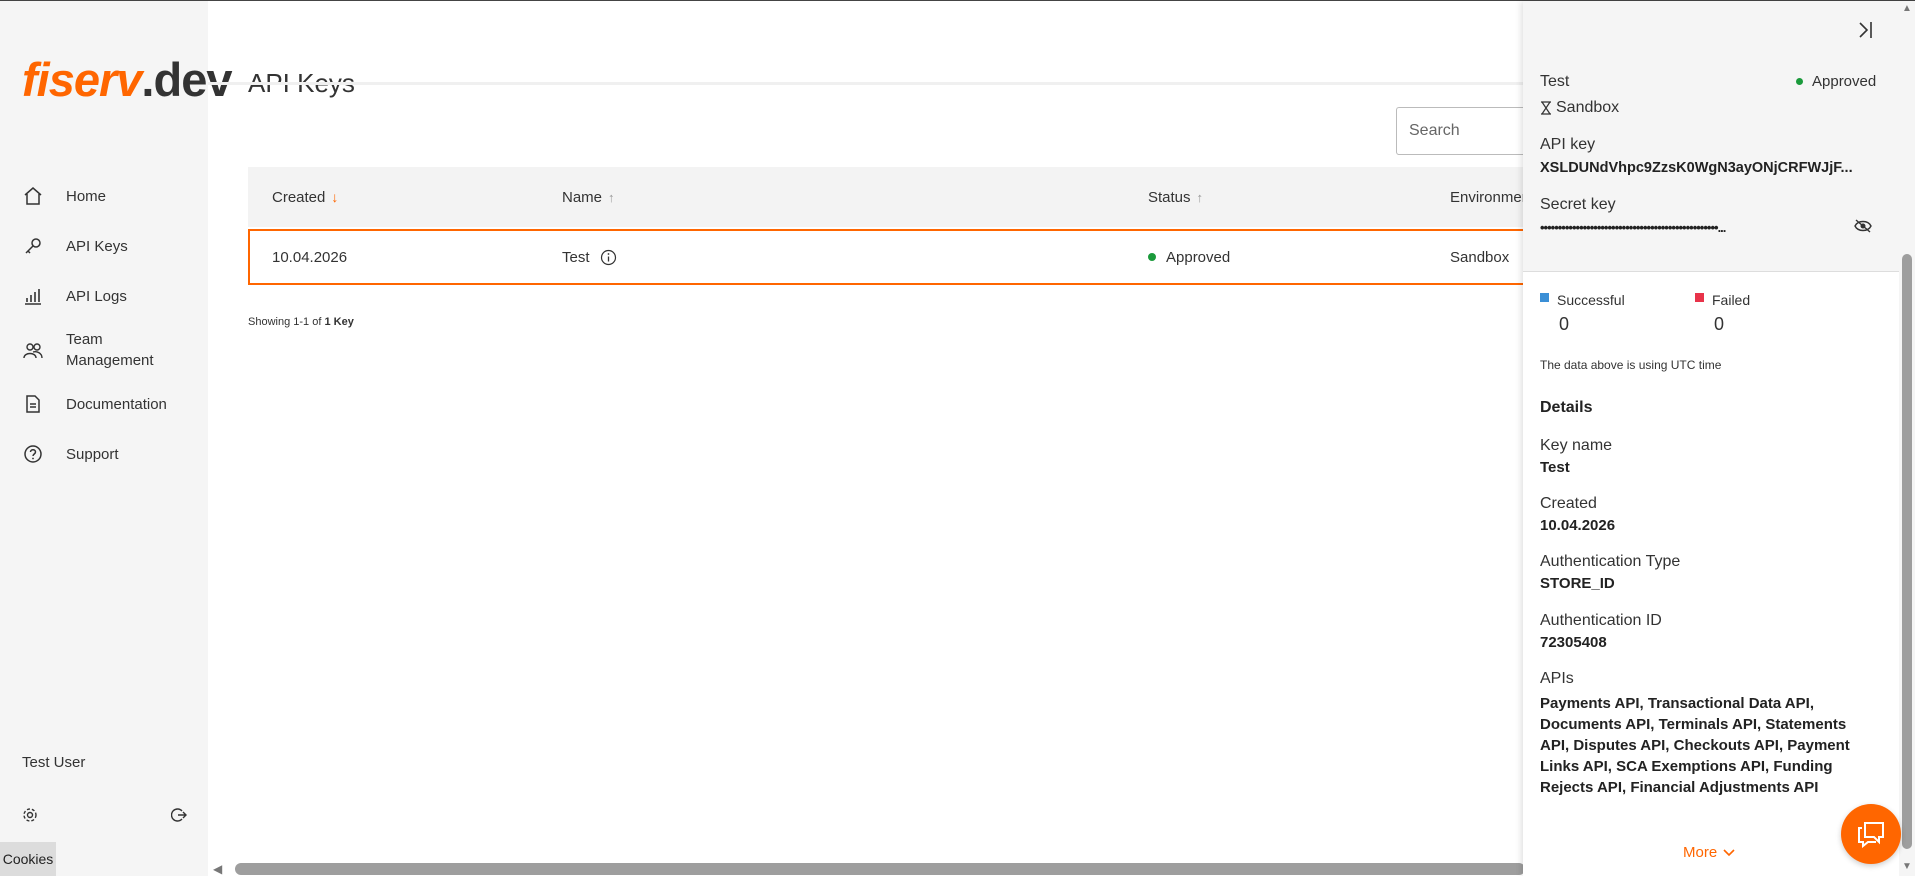  Describe the element at coordinates (1610, 561) in the screenshot. I see `auth-type-label: Authentication Type` at that location.